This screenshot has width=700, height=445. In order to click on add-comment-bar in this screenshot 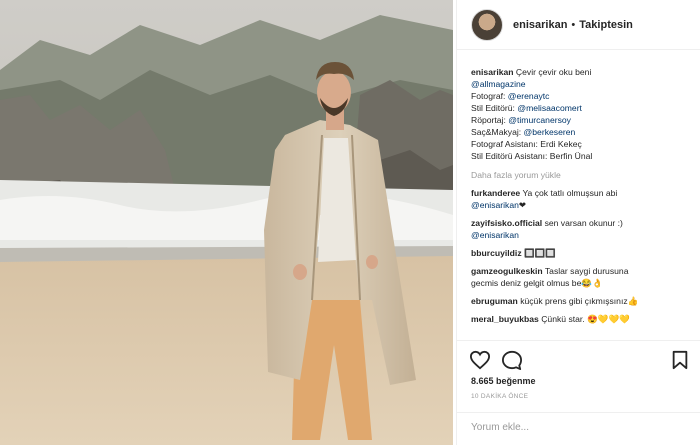, I will do `click(578, 428)`.